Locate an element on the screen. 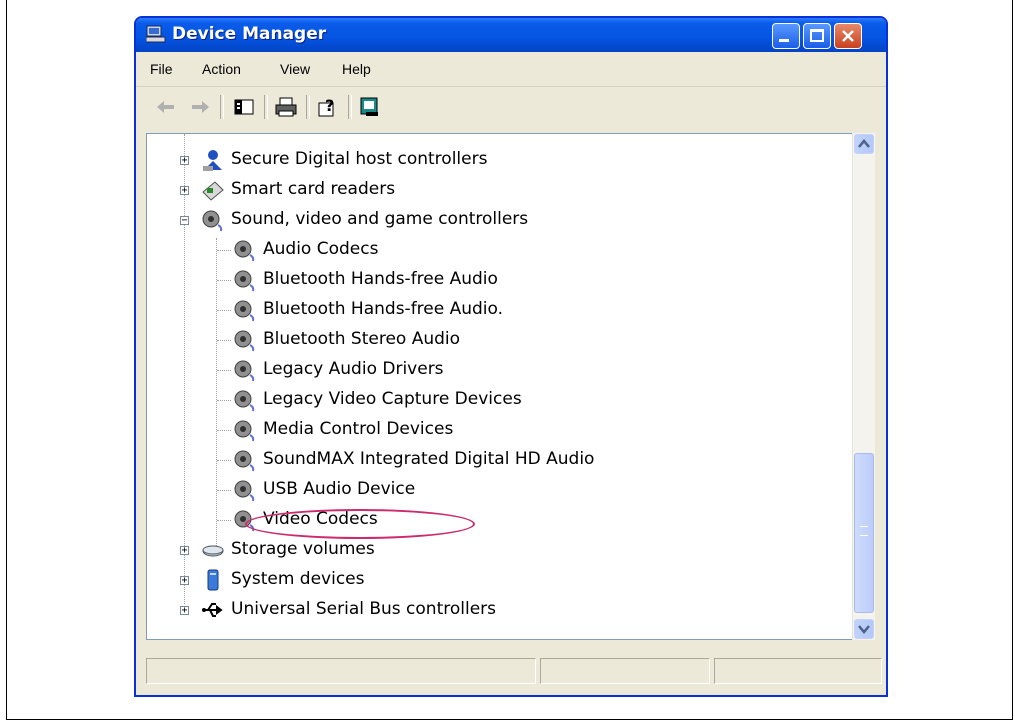 This screenshot has width=1015, height=720. scroll-up-button is located at coordinates (864, 144).